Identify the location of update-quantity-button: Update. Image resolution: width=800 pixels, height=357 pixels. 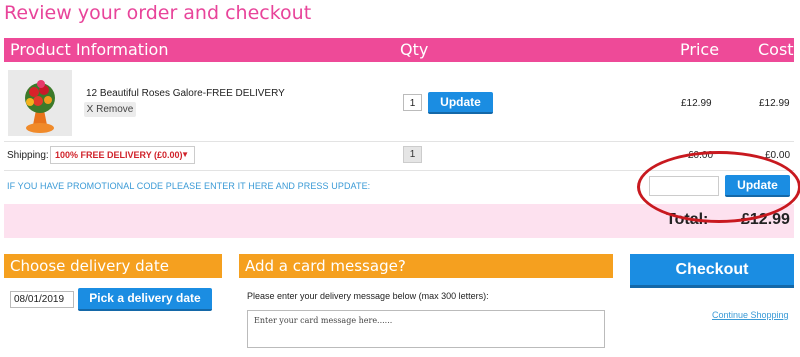
(460, 103).